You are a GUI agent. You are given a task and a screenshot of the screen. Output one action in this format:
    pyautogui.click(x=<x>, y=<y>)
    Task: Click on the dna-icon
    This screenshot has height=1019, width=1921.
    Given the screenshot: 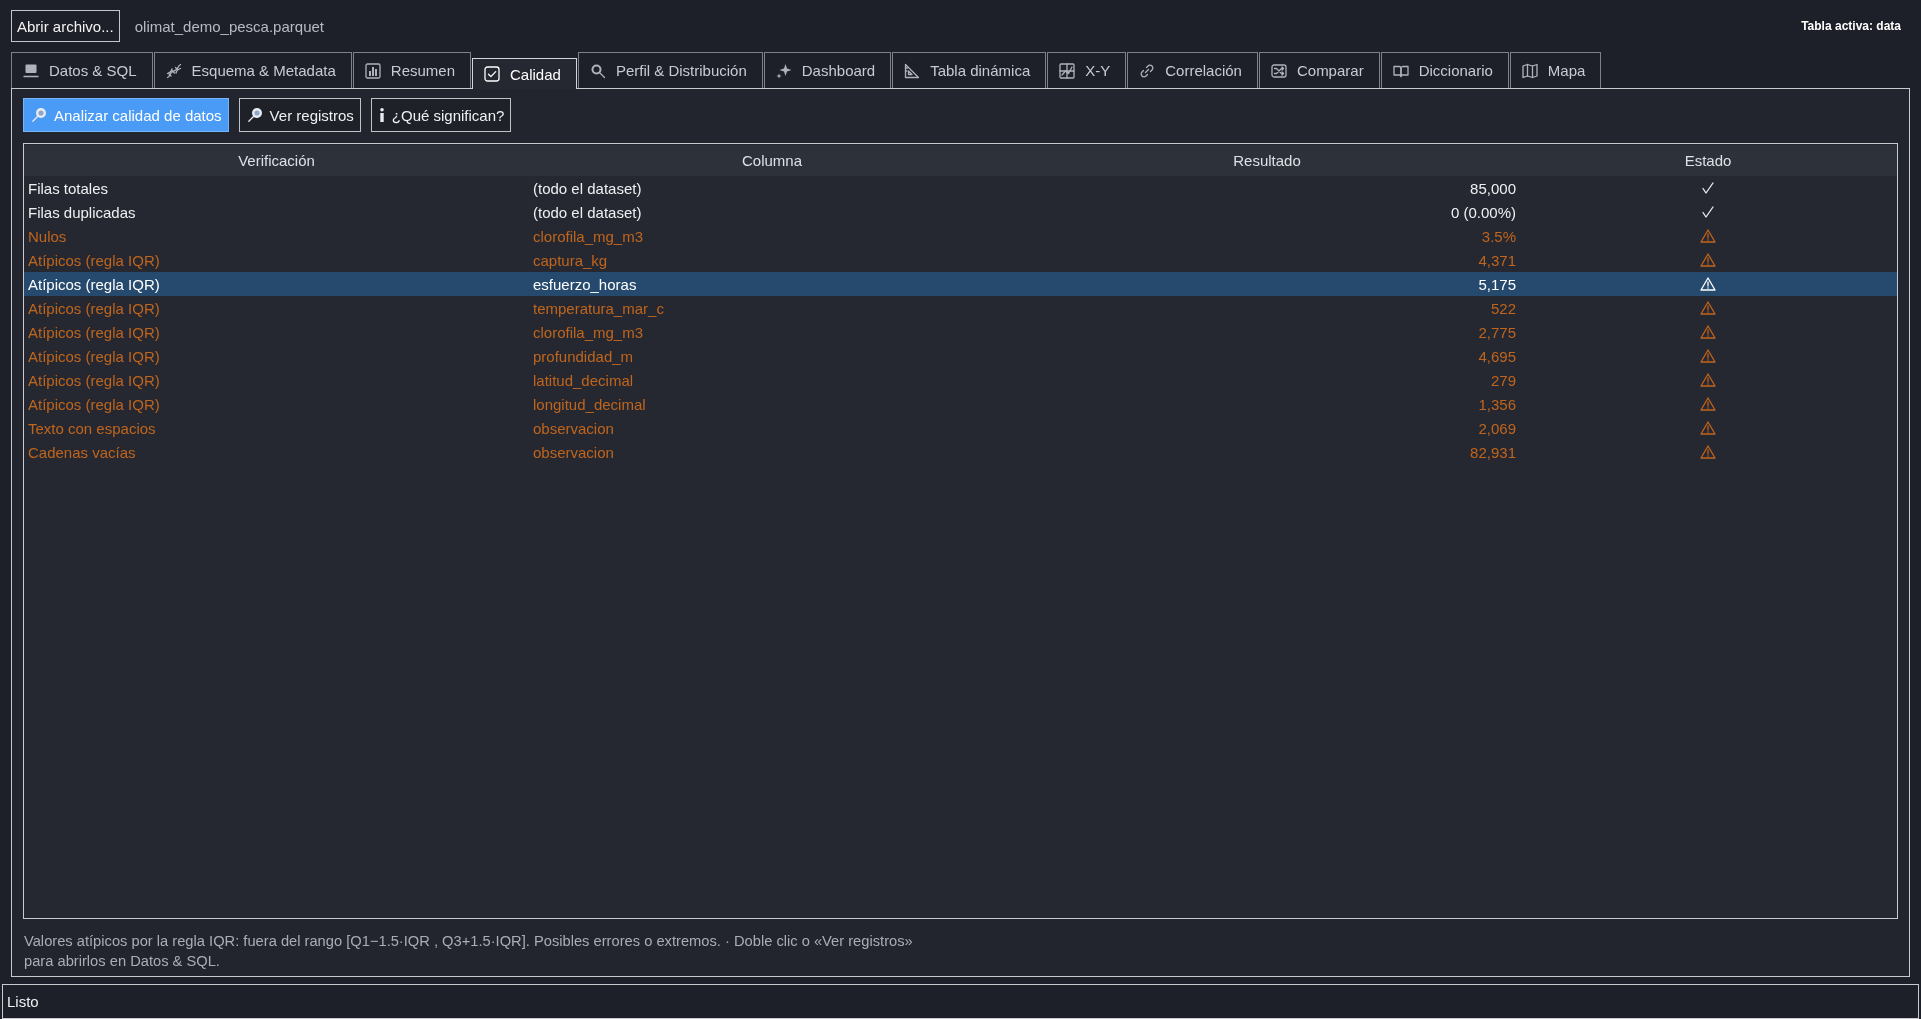 What is the action you would take?
    pyautogui.click(x=173, y=70)
    